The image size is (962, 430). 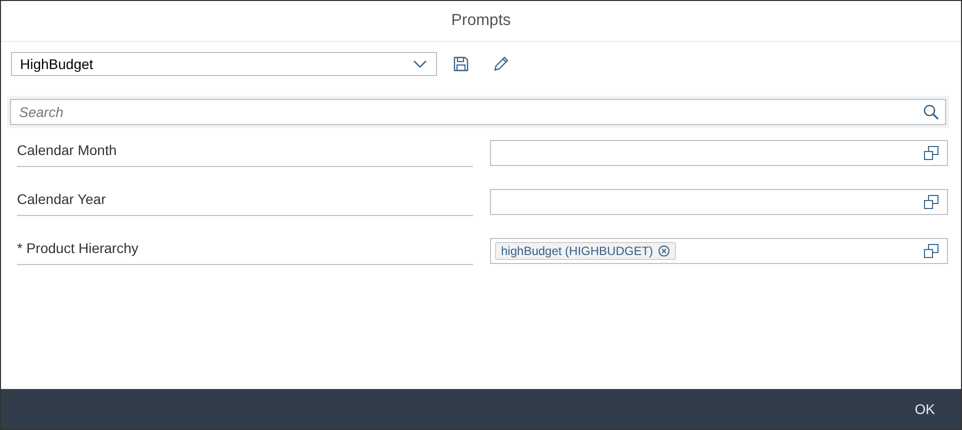 What do you see at coordinates (931, 112) in the screenshot?
I see `search-icon` at bounding box center [931, 112].